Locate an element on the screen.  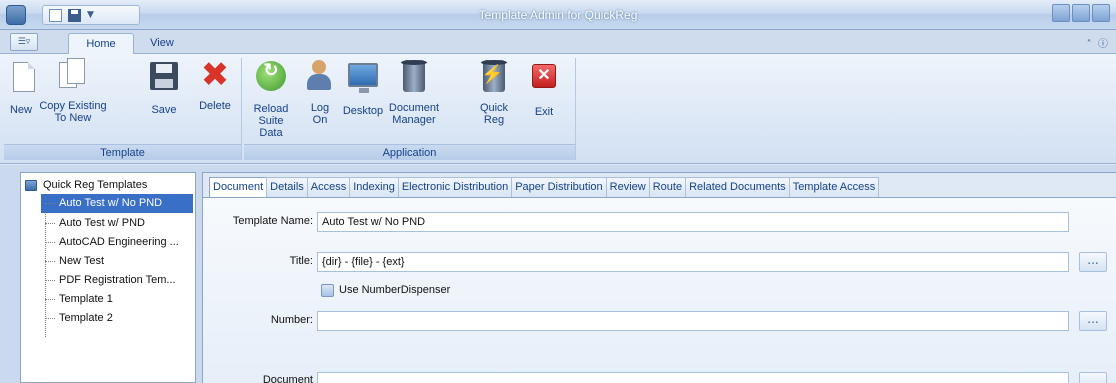
tree-item: Template 2 is located at coordinates (117, 318).